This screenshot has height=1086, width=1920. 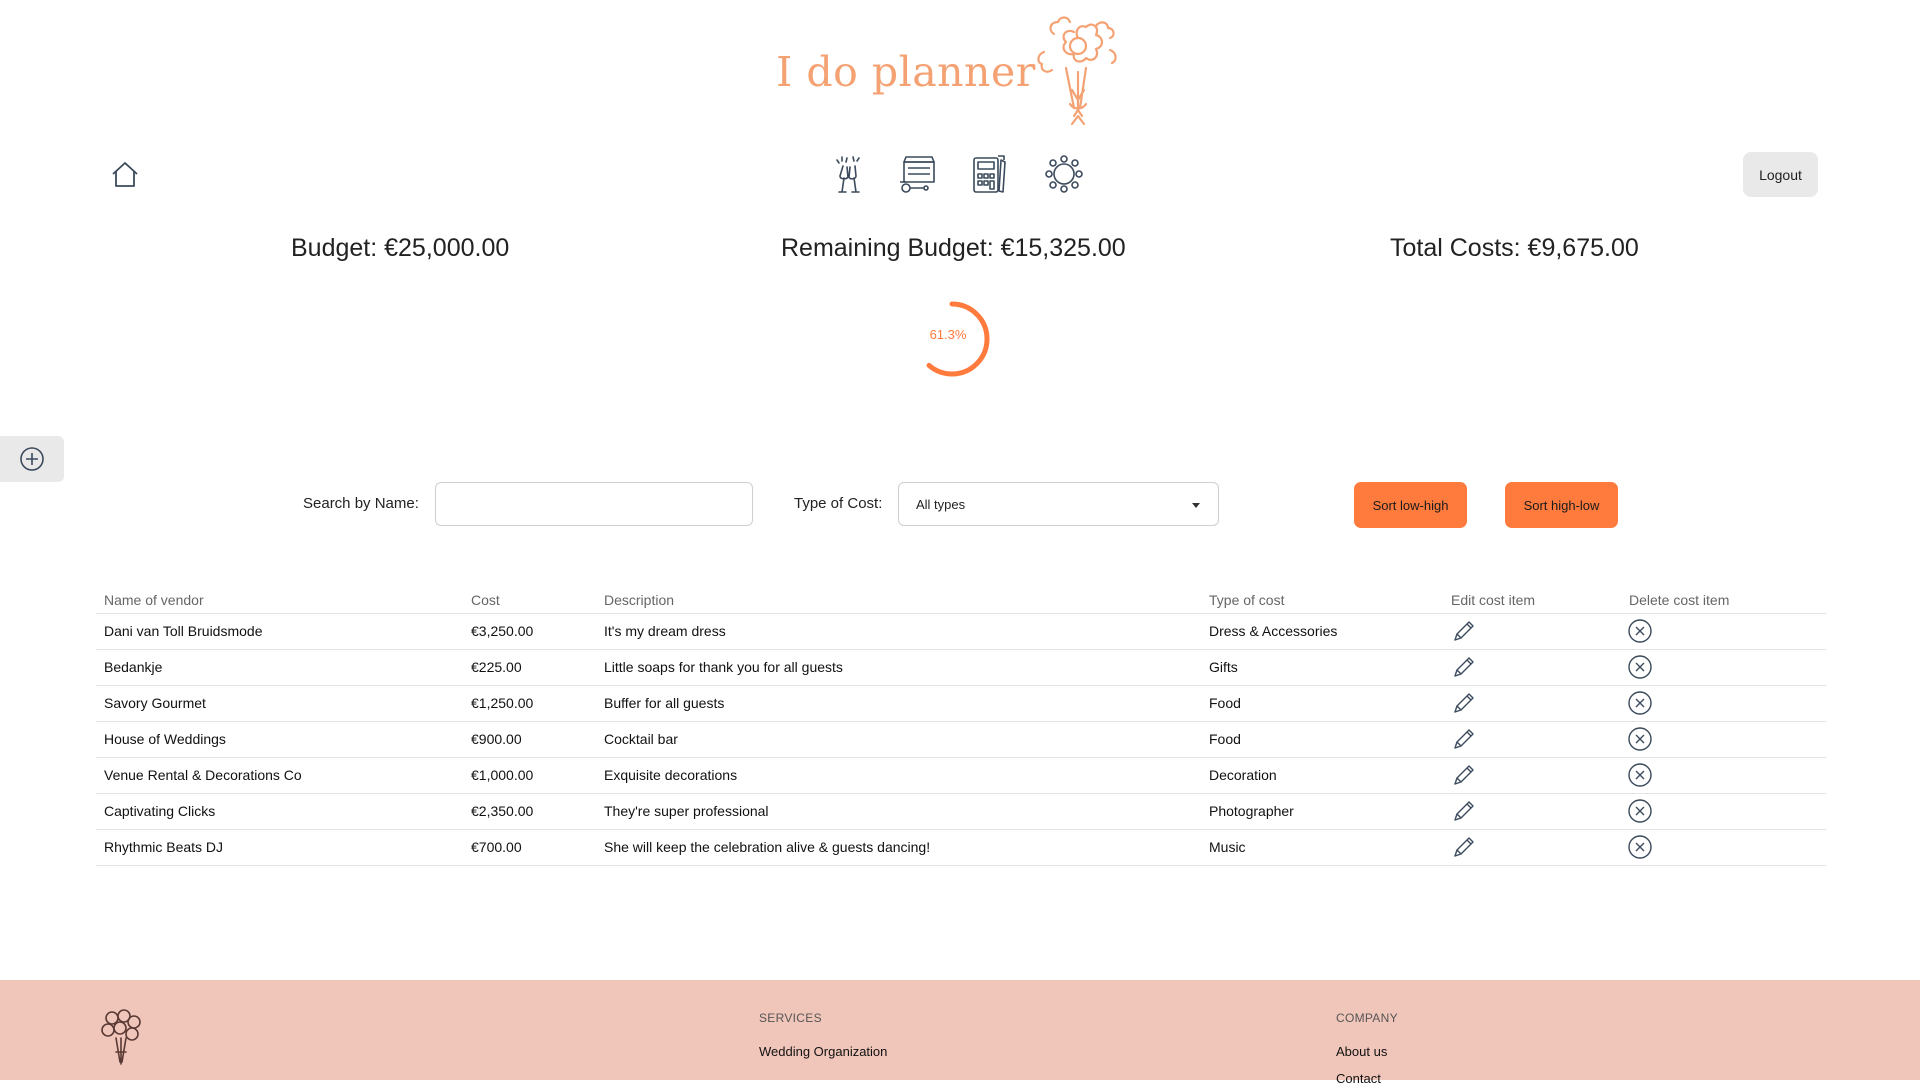 What do you see at coordinates (849, 174) in the screenshot?
I see `champagne-toast-icon` at bounding box center [849, 174].